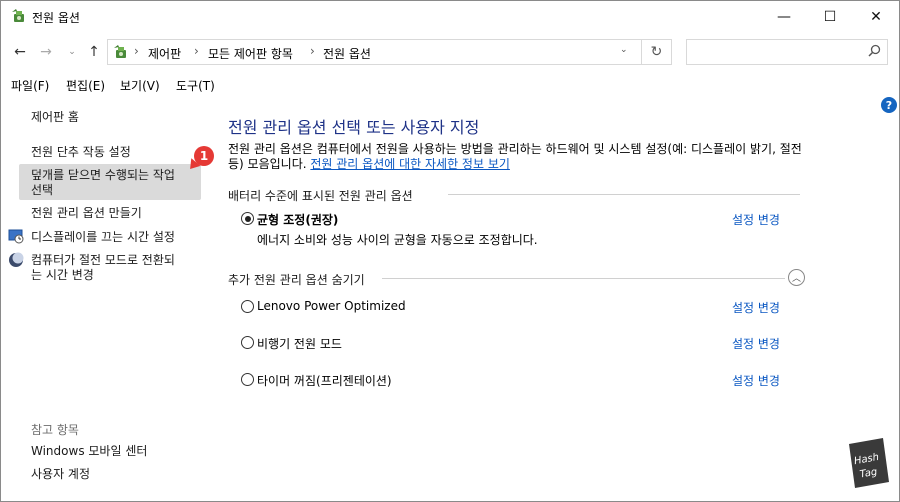 The width and height of the screenshot is (900, 502). What do you see at coordinates (247, 218) in the screenshot?
I see `plan-balanced-radio` at bounding box center [247, 218].